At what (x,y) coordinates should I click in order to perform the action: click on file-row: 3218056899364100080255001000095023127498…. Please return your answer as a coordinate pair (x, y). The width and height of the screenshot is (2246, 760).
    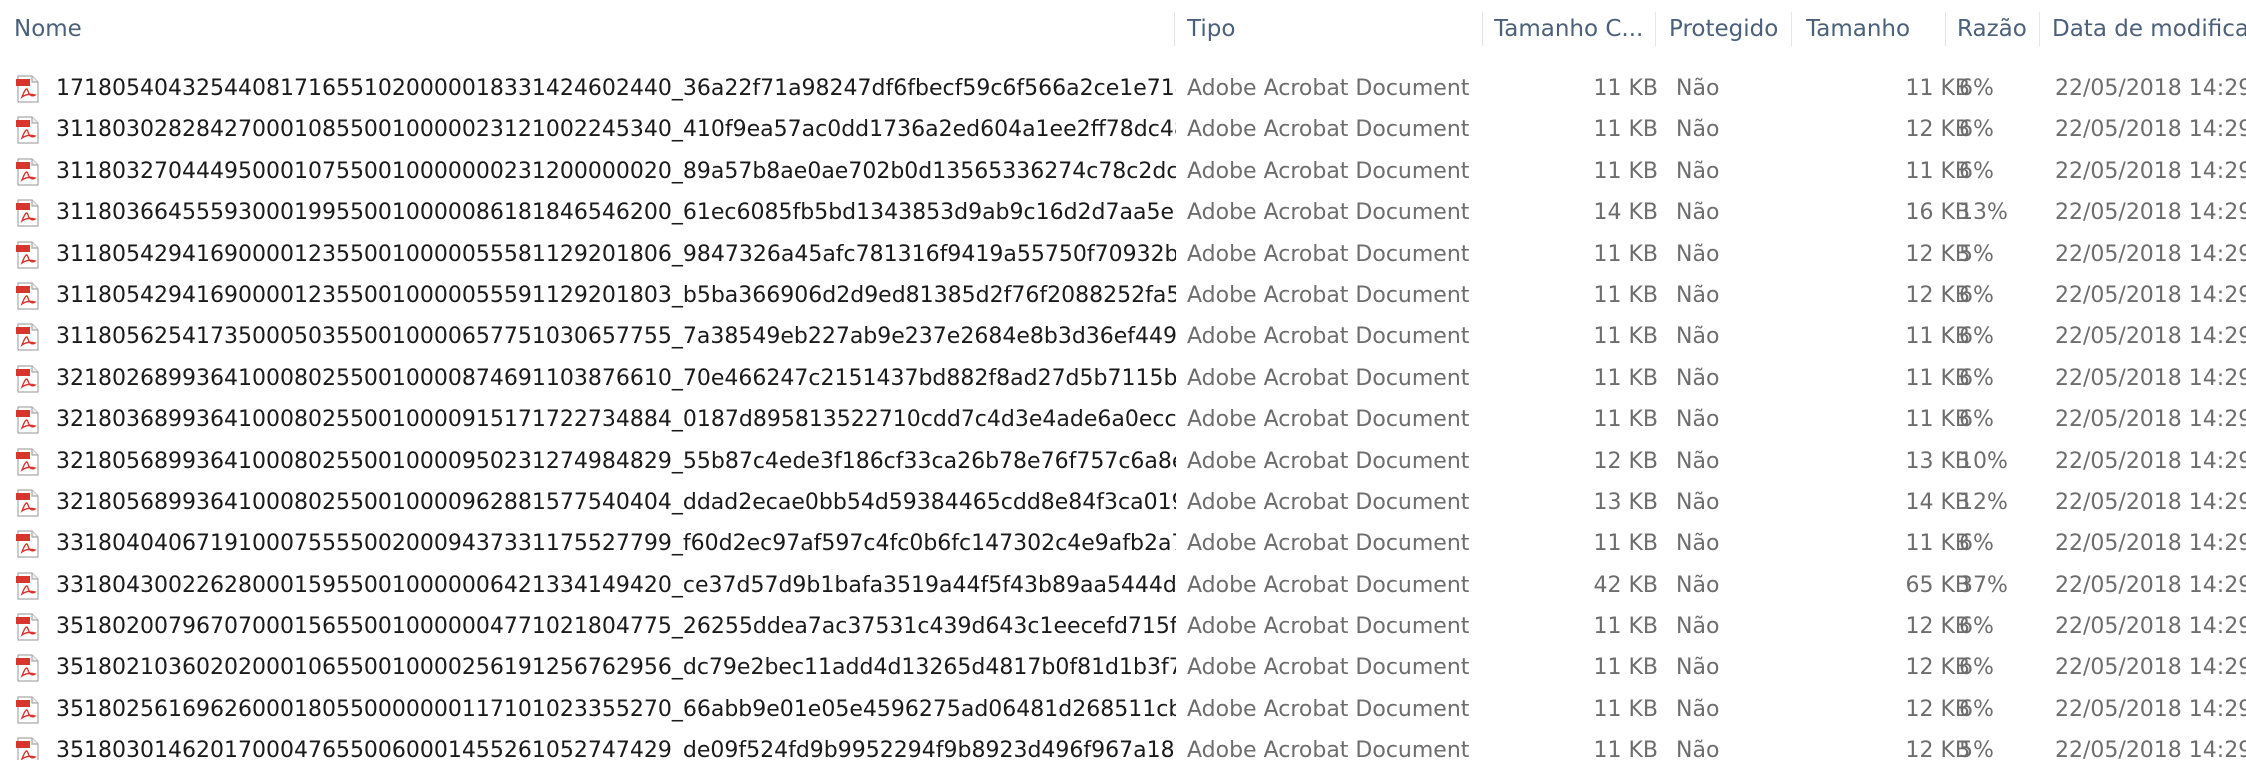
    Looking at the image, I should click on (1123, 461).